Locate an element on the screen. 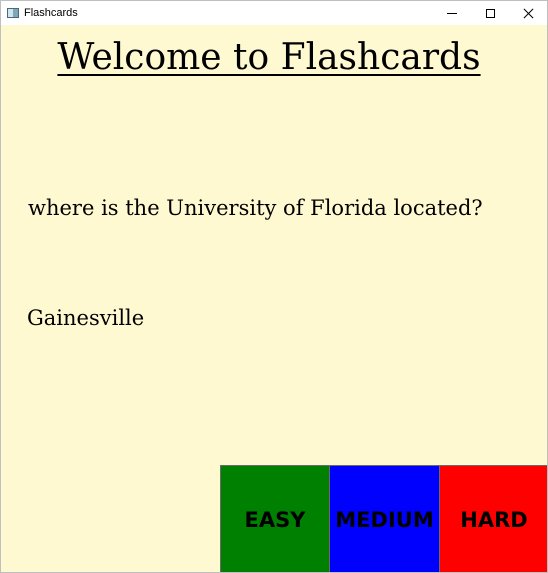 The image size is (548, 573). minimize-icon is located at coordinates (452, 13).